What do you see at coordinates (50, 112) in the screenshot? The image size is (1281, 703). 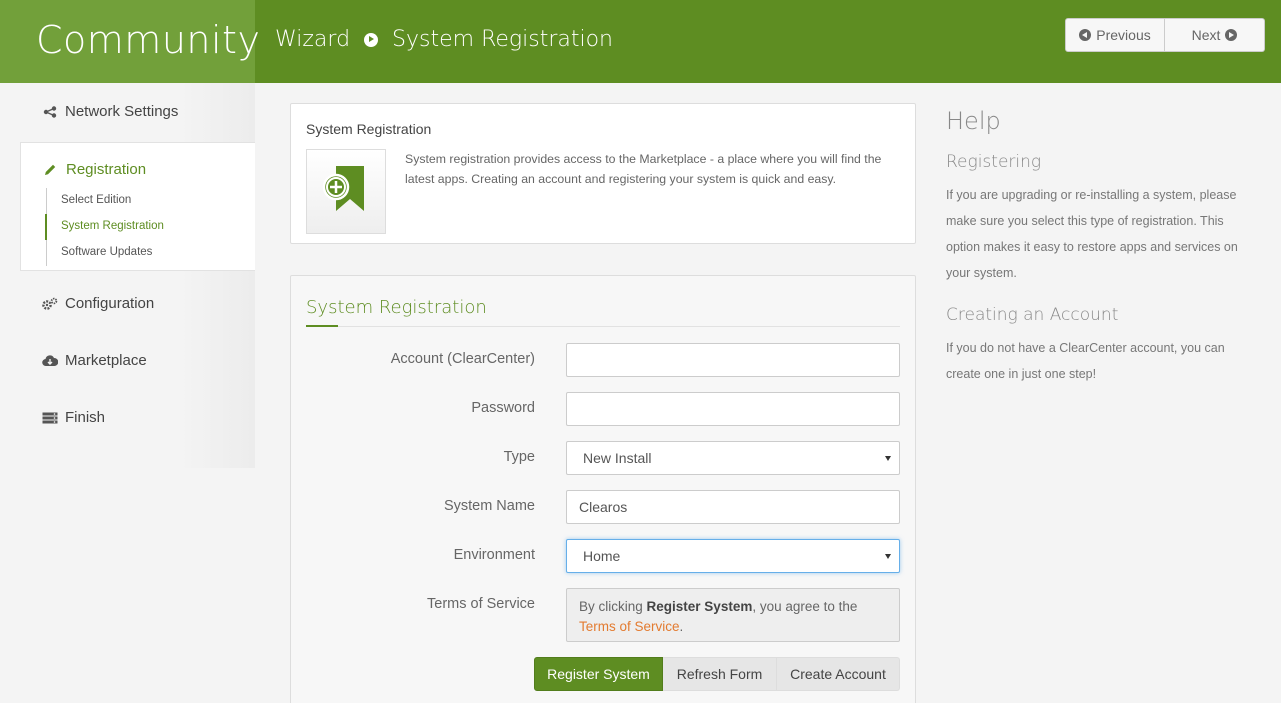 I see `share-icon` at bounding box center [50, 112].